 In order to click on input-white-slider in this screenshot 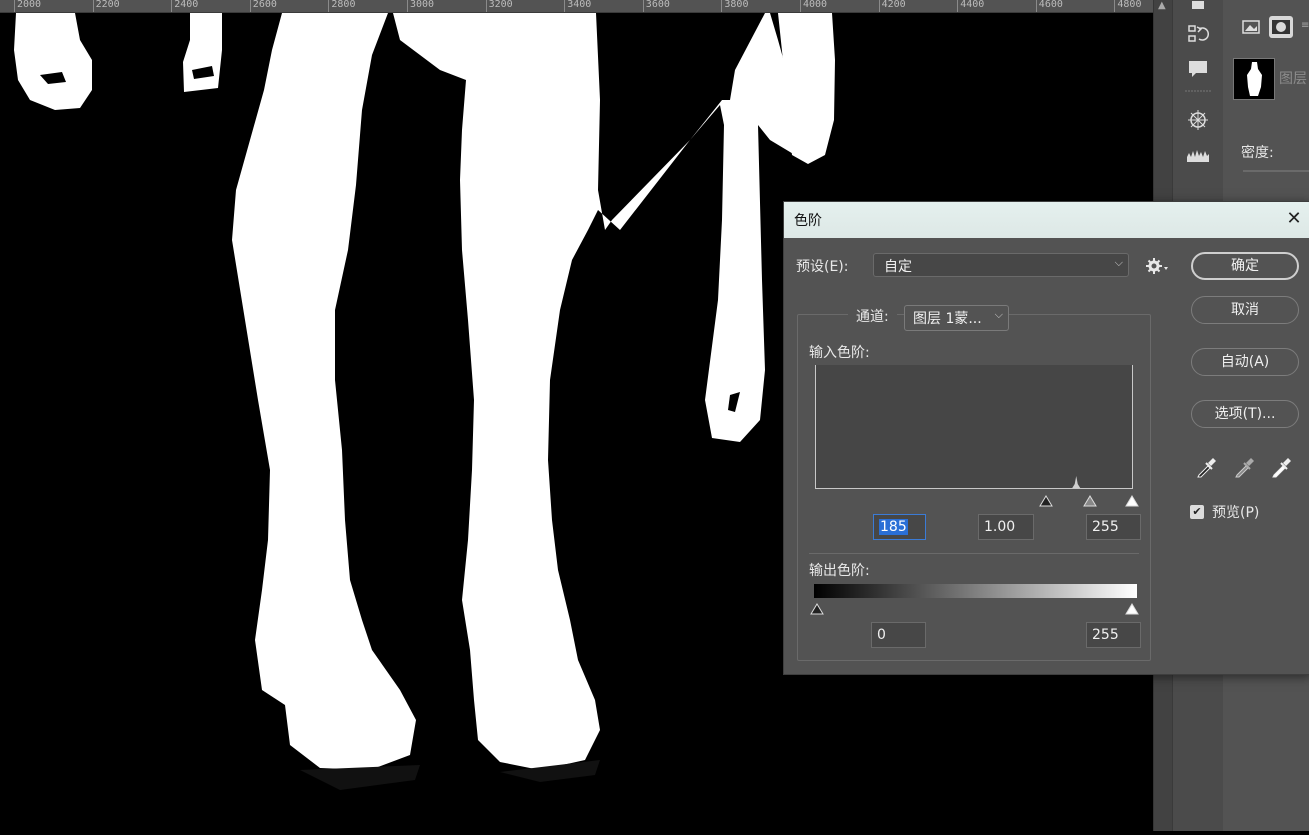, I will do `click(1132, 501)`.